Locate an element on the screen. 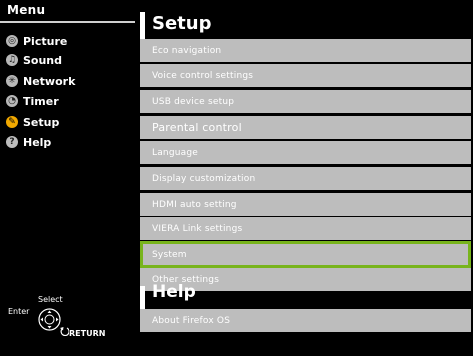 The image size is (473, 356). select-hint-label: Select is located at coordinates (50, 299).